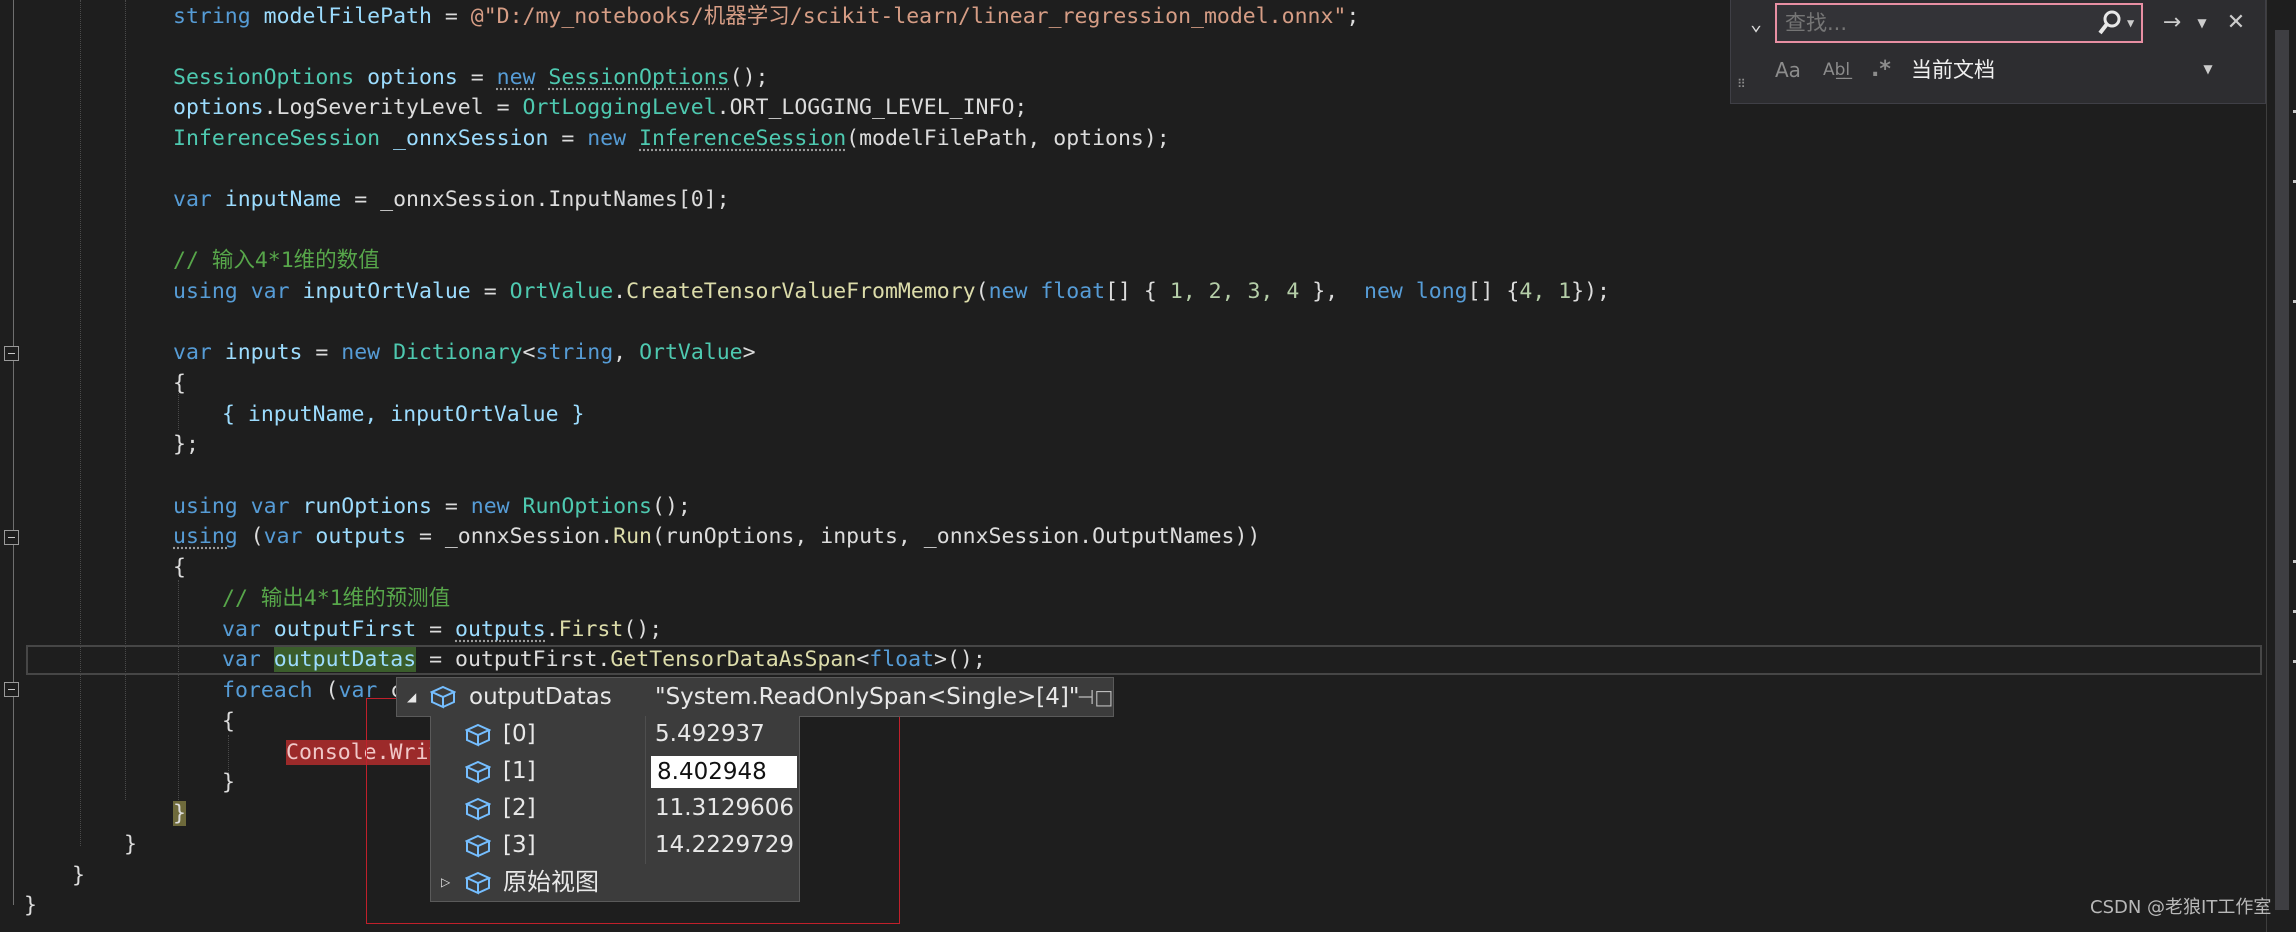 The image size is (2296, 932). Describe the element at coordinates (13, 452) in the screenshot. I see `outline-line` at that location.